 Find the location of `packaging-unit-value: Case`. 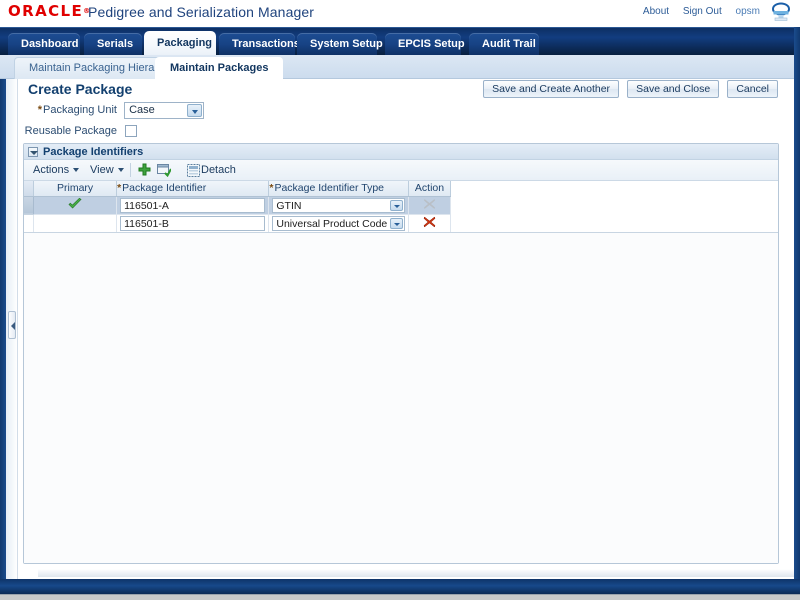

packaging-unit-value: Case is located at coordinates (142, 109).